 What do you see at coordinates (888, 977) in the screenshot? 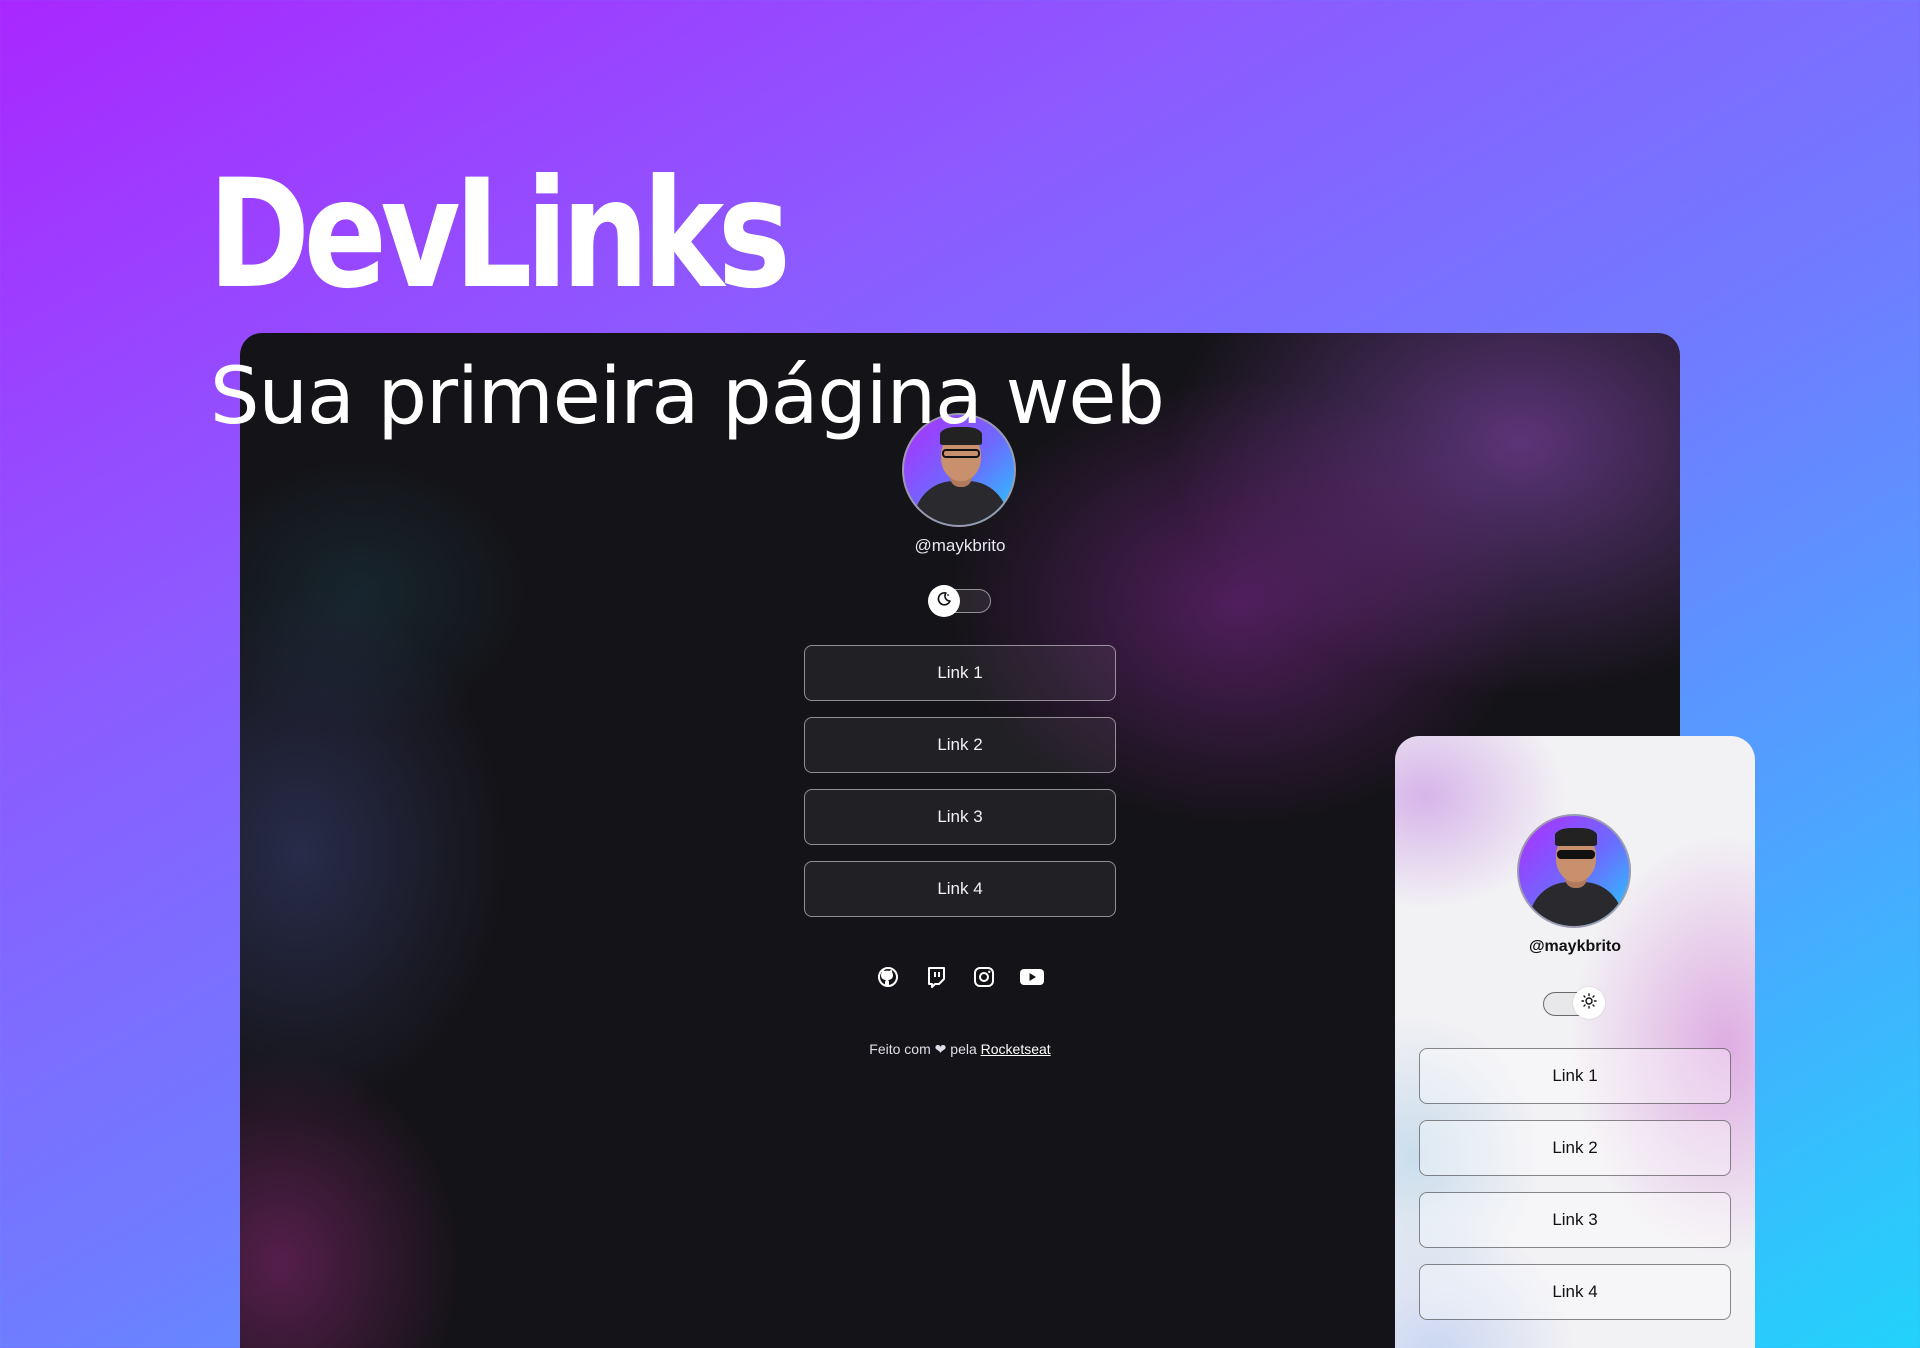
I see `github-icon` at bounding box center [888, 977].